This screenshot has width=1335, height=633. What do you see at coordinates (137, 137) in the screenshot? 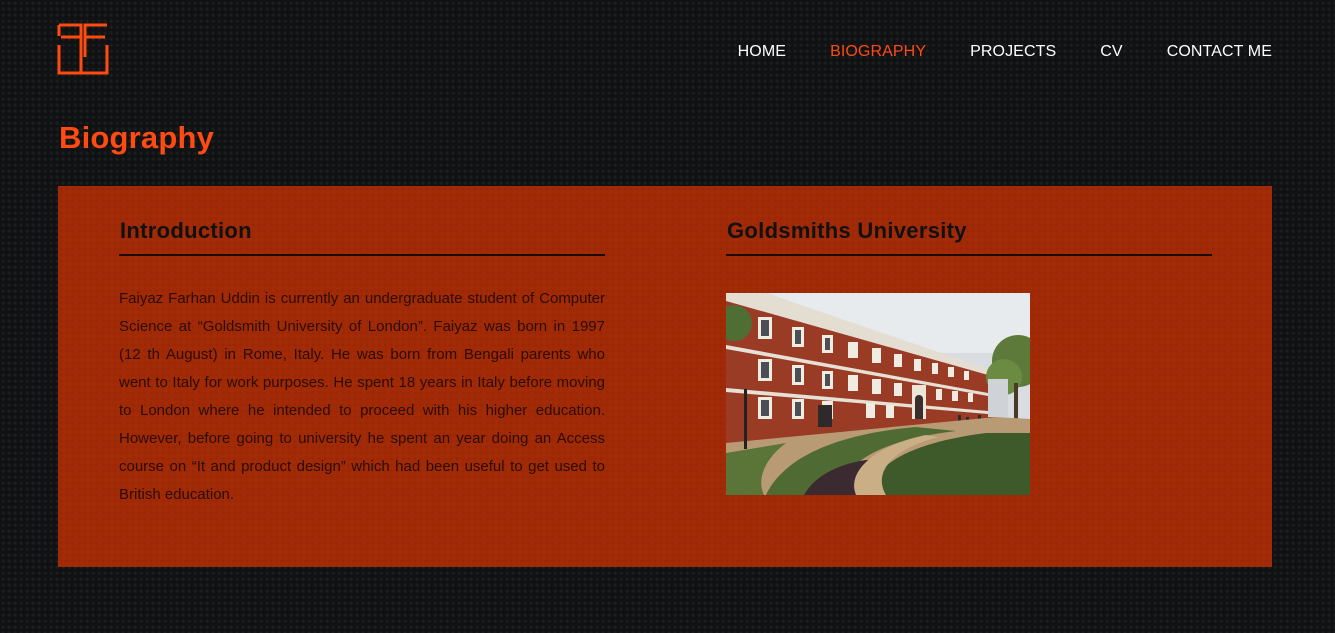
I see `page-title: Biography` at bounding box center [137, 137].